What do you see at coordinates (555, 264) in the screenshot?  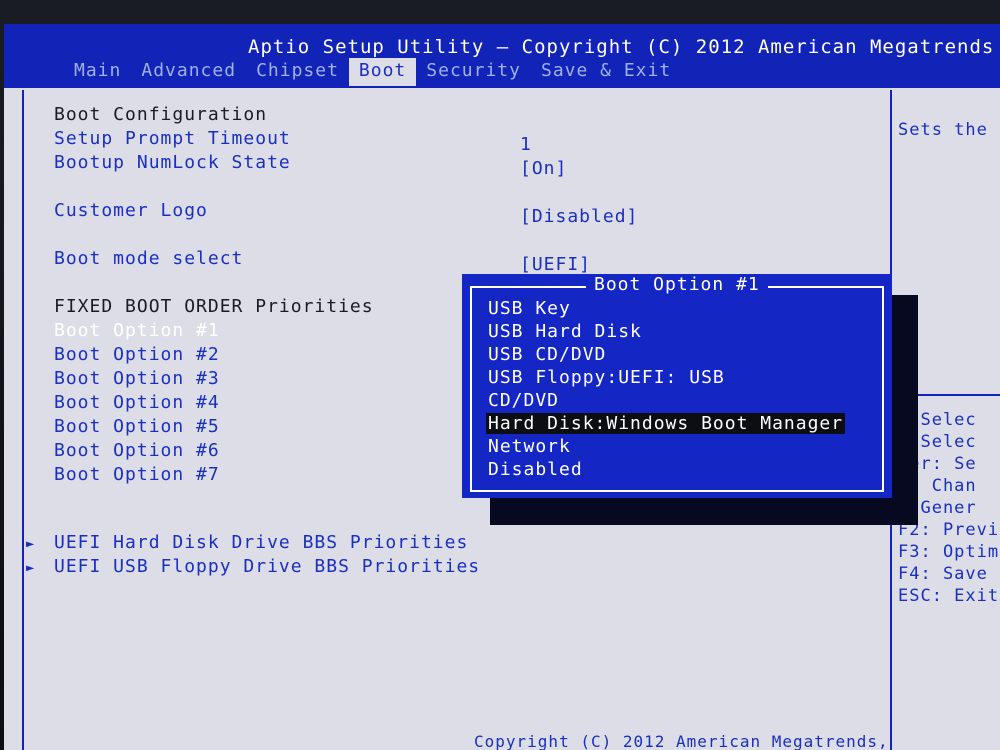 I see `boot-mode-value: [UEFI]` at bounding box center [555, 264].